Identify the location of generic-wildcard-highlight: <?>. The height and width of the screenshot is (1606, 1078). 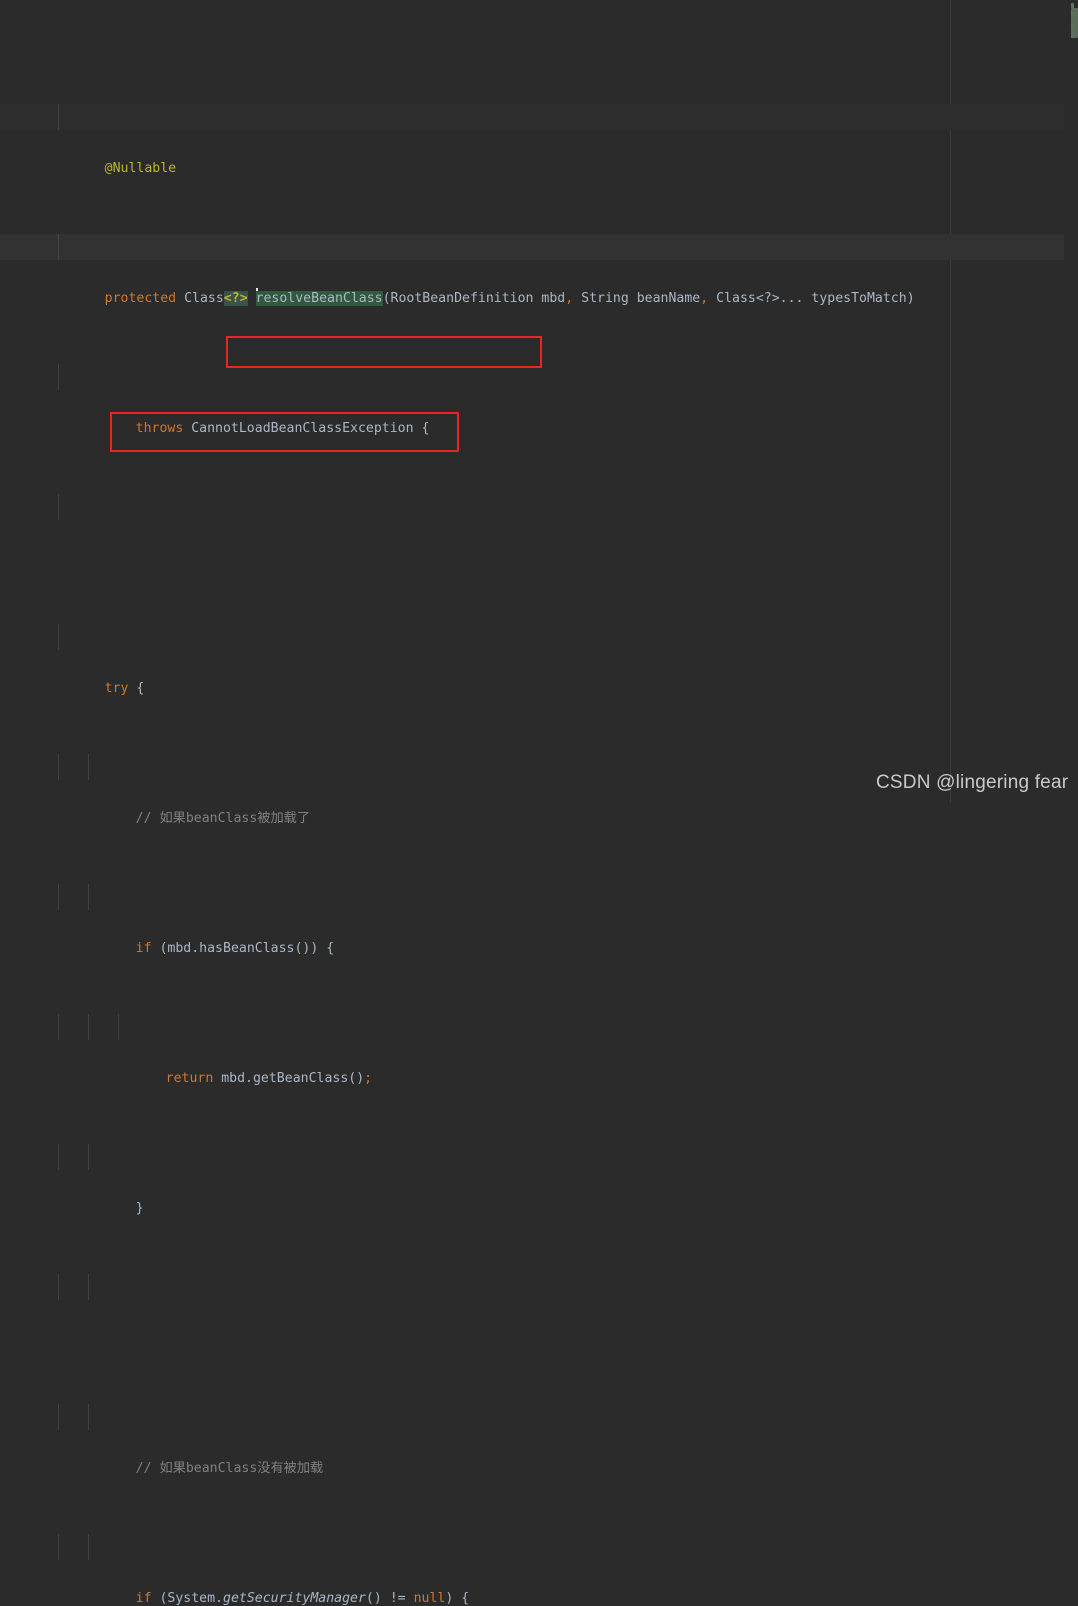
(235, 298).